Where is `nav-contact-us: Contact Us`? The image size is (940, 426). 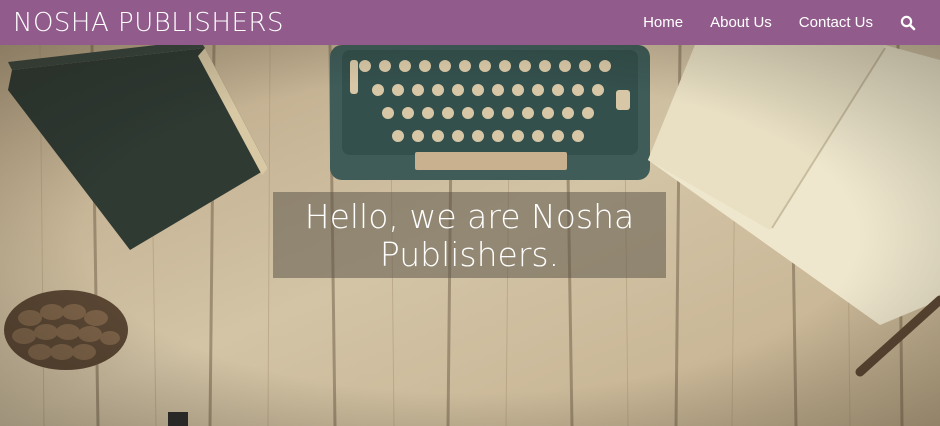
nav-contact-us: Contact Us is located at coordinates (836, 22).